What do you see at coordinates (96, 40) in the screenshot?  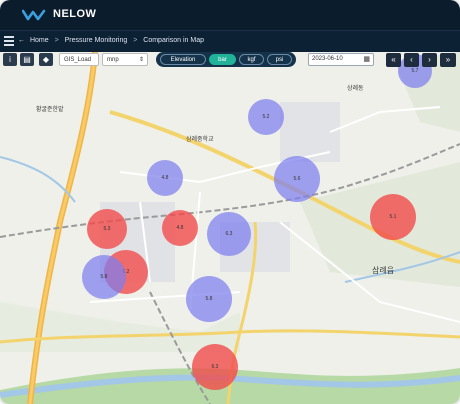 I see `breadcrumb-pressure-monitoring: Pressure Monitoring` at bounding box center [96, 40].